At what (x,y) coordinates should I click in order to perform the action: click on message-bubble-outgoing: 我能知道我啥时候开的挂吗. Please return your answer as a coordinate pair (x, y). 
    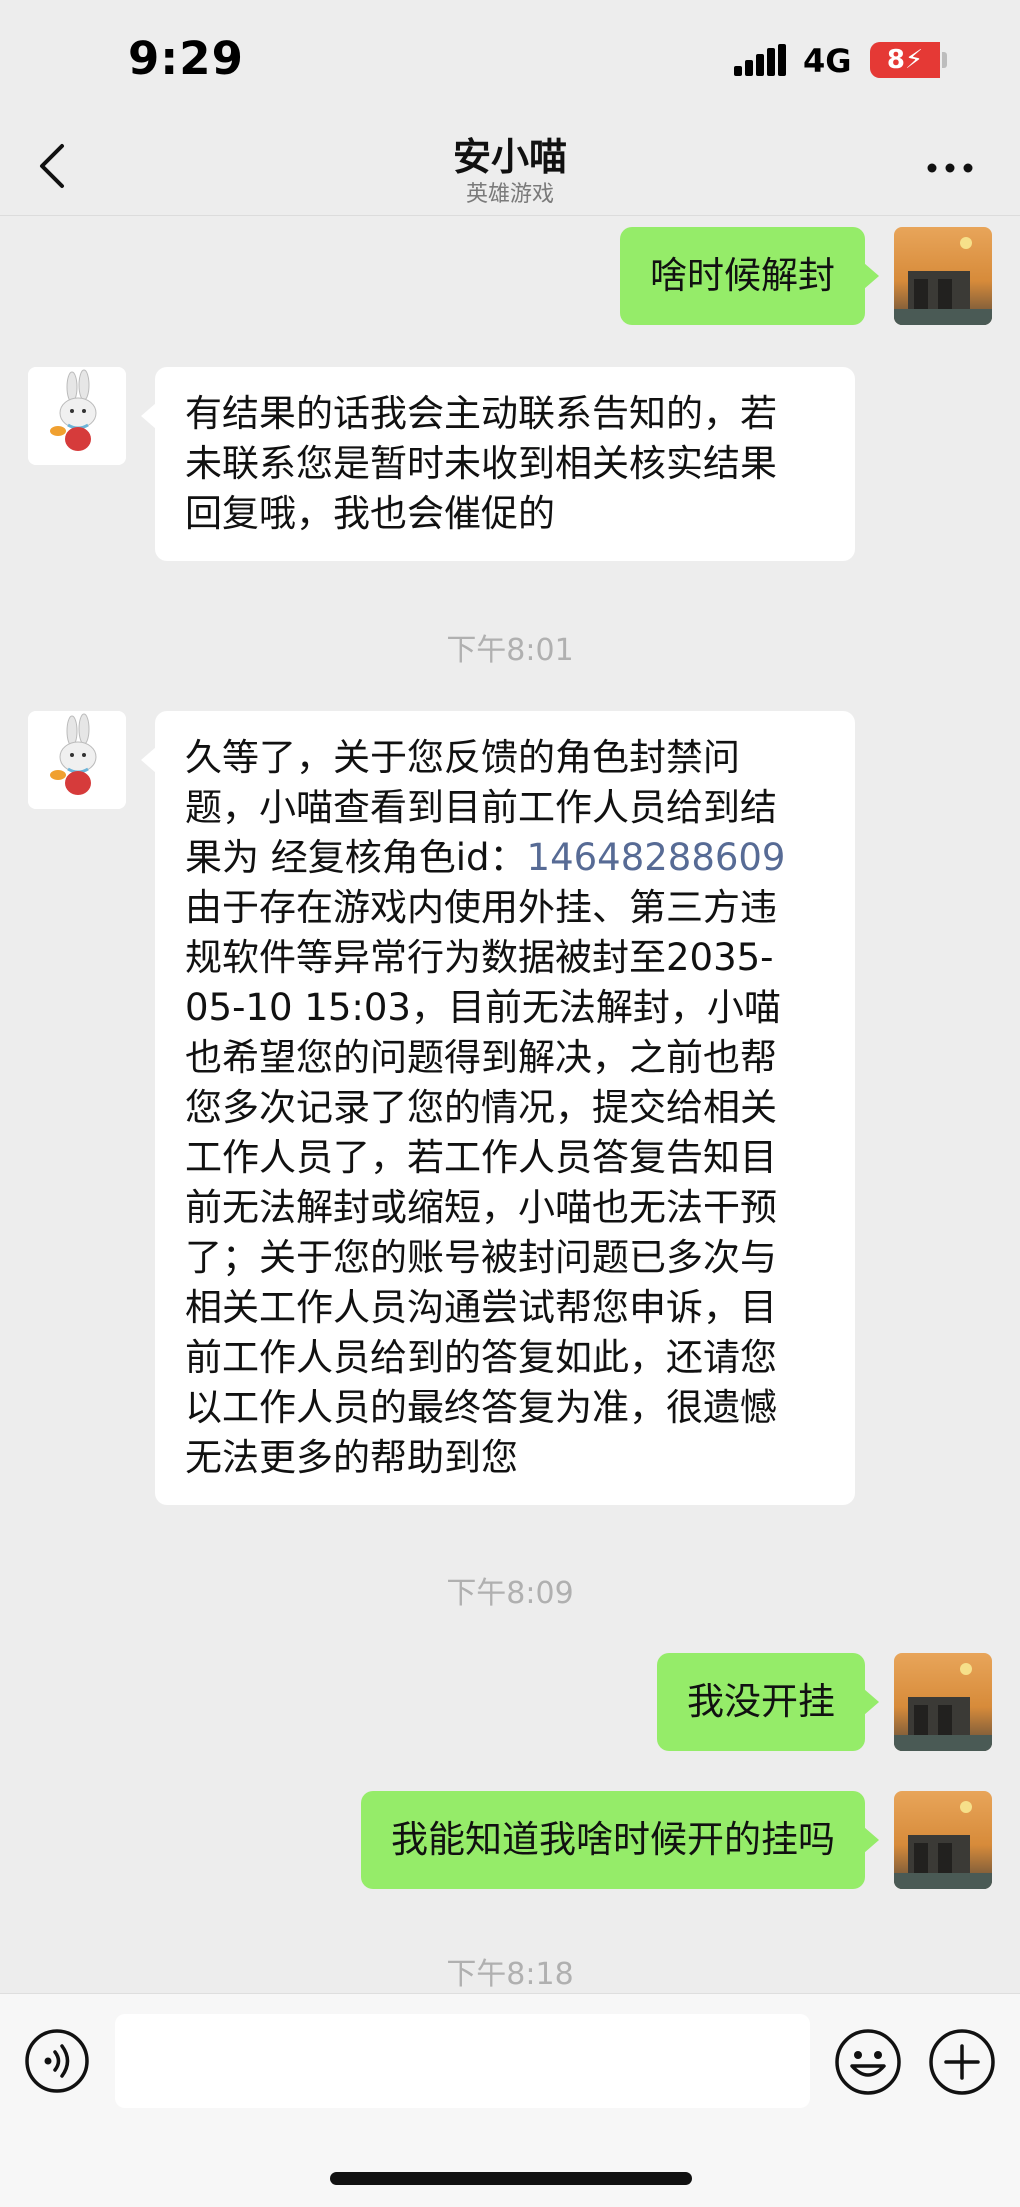
    Looking at the image, I should click on (620, 1840).